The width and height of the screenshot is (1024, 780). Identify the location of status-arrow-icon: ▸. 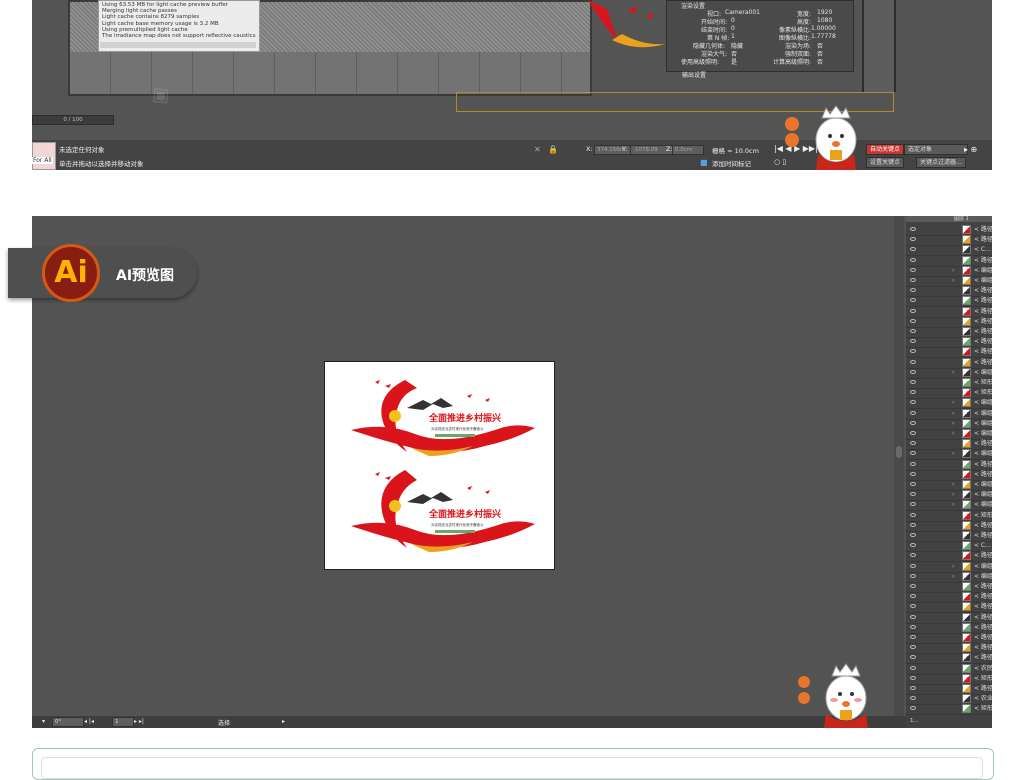
(283, 721).